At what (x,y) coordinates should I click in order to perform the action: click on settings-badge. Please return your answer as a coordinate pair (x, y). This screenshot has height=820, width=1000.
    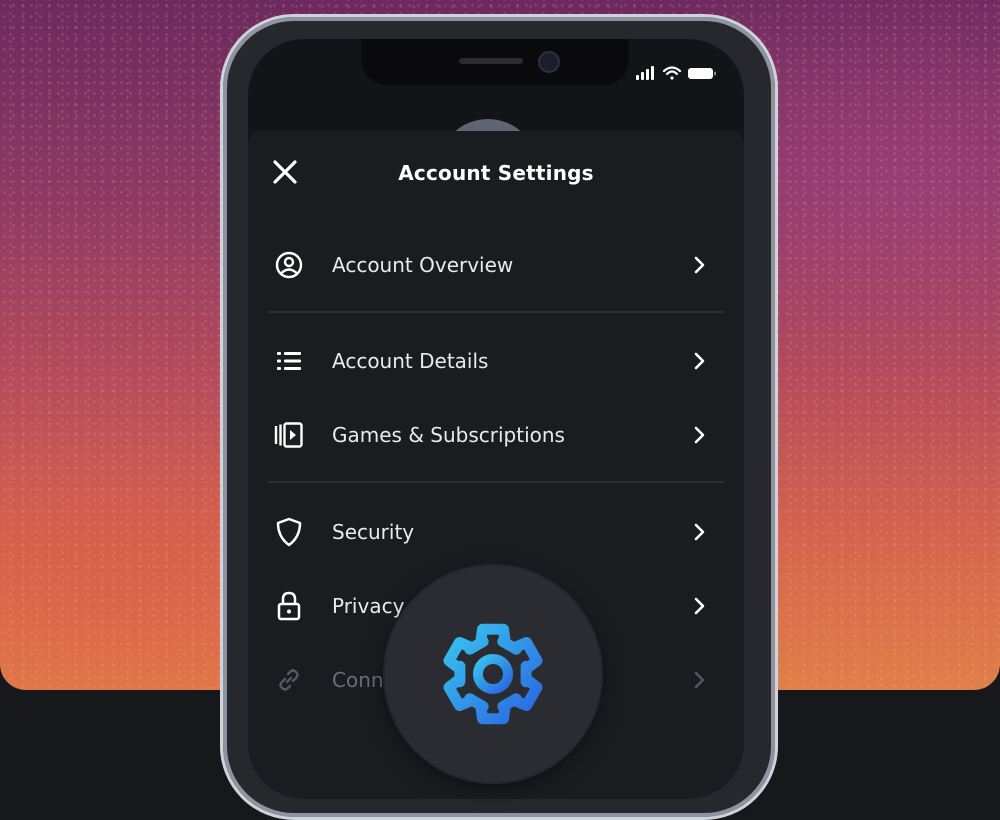
    Looking at the image, I should click on (493, 674).